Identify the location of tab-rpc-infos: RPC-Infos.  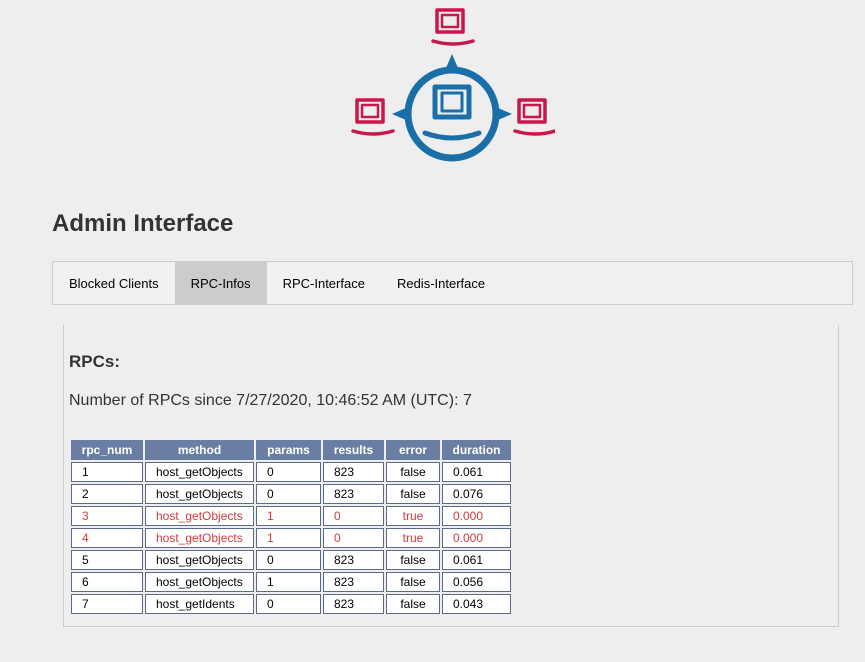
(220, 283).